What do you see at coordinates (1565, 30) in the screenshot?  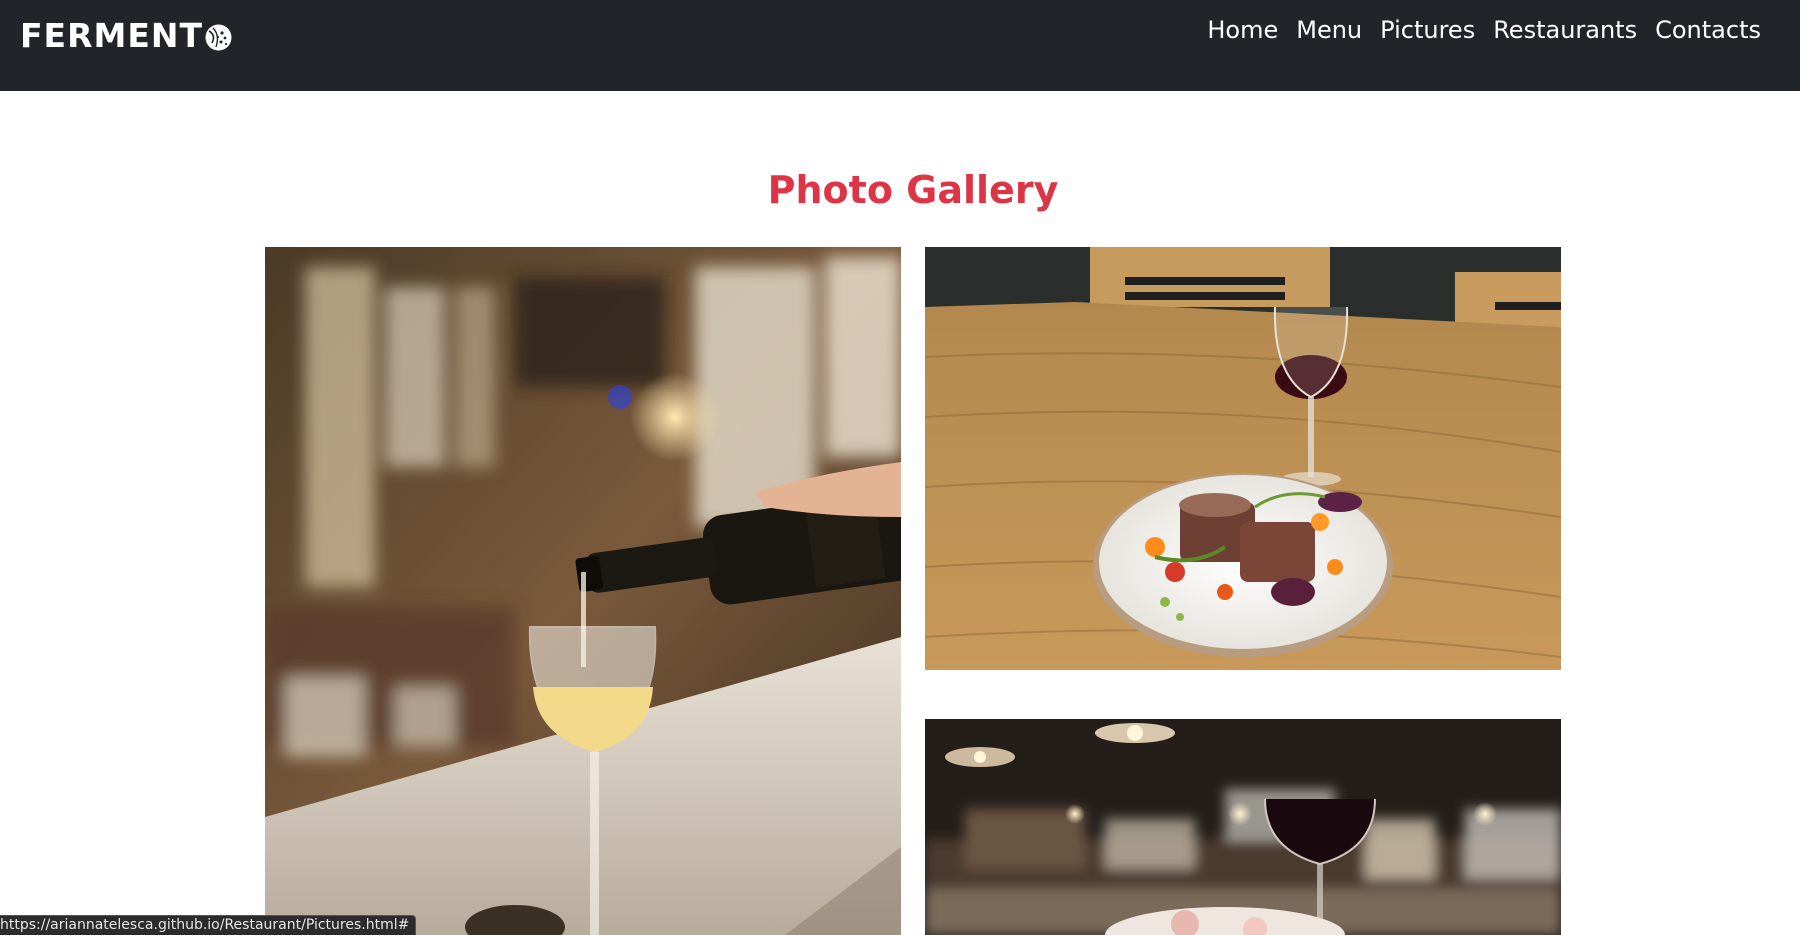 I see `nav-link-restaurants: Restaurants` at bounding box center [1565, 30].